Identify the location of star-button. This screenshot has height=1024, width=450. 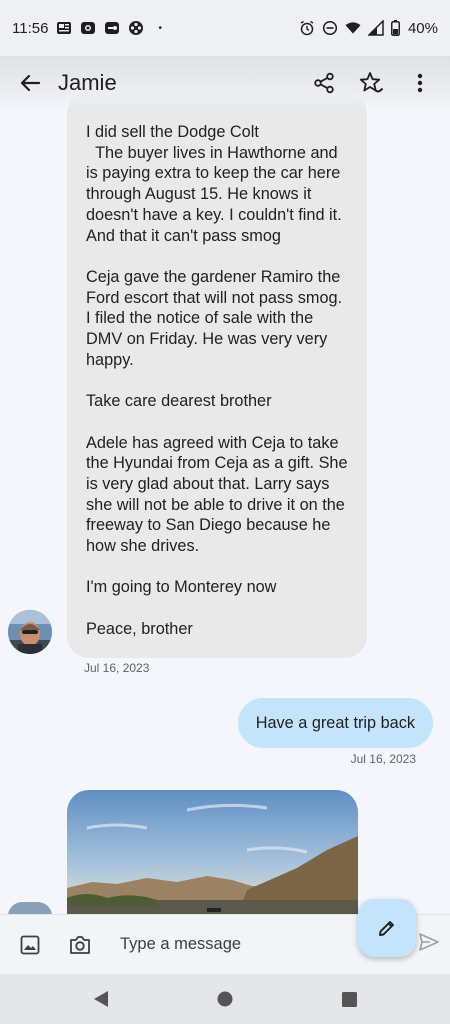
(372, 83).